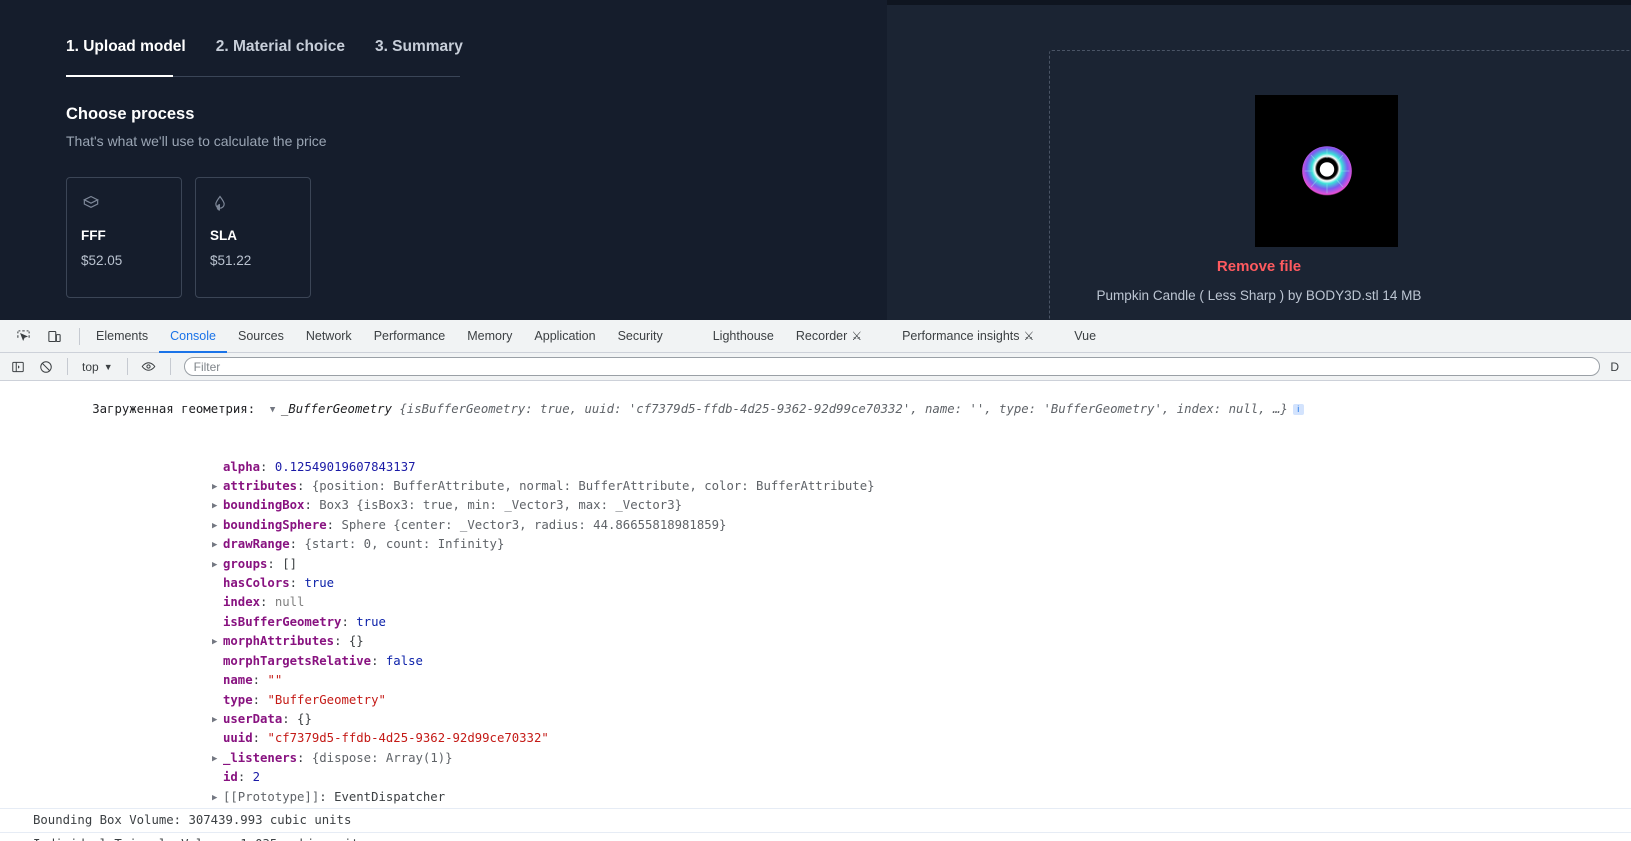 This screenshot has width=1631, height=841. I want to click on prop-name: userData, so click(253, 718).